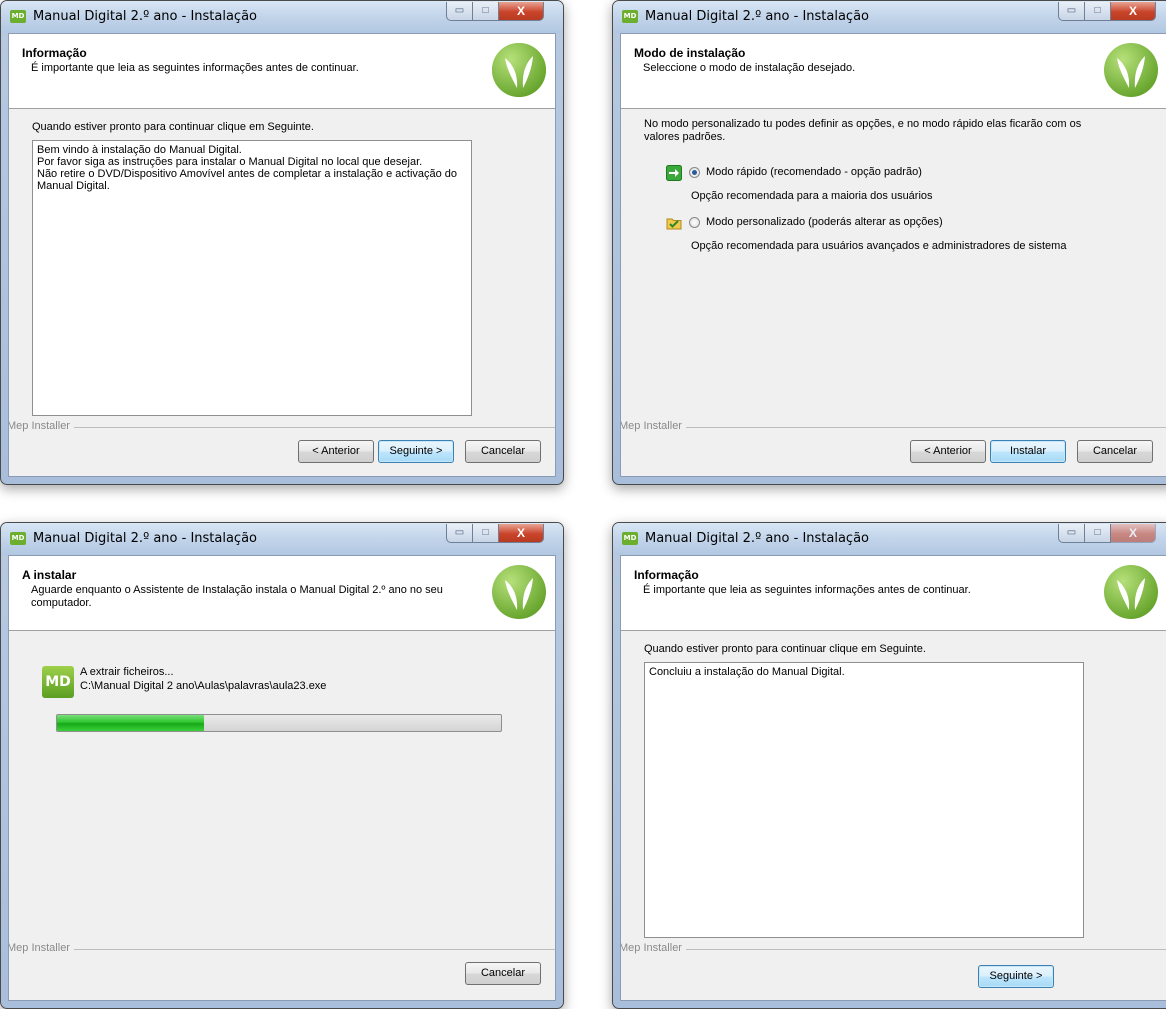 The image size is (1166, 1009). I want to click on install-button: Instalar, so click(1028, 451).